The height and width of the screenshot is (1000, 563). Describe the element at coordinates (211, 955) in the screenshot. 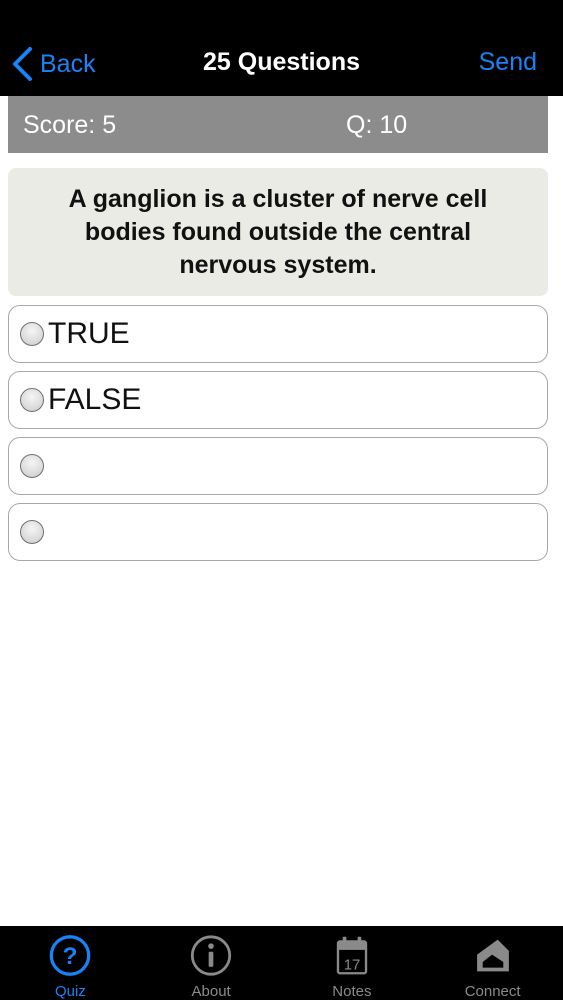

I see `info-circle-icon` at that location.